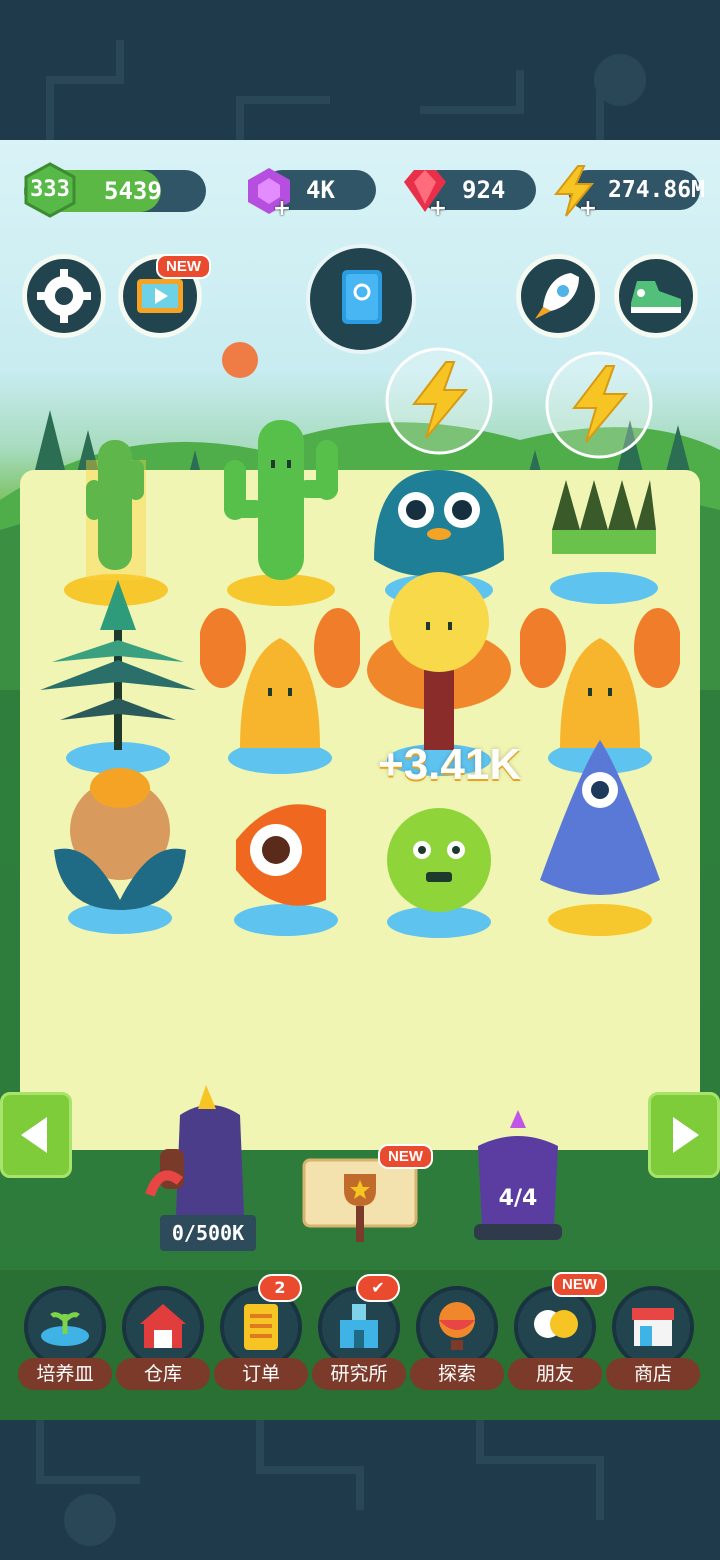 The height and width of the screenshot is (1560, 720). What do you see at coordinates (65, 1374) in the screenshot?
I see `nav-label: 培养皿` at bounding box center [65, 1374].